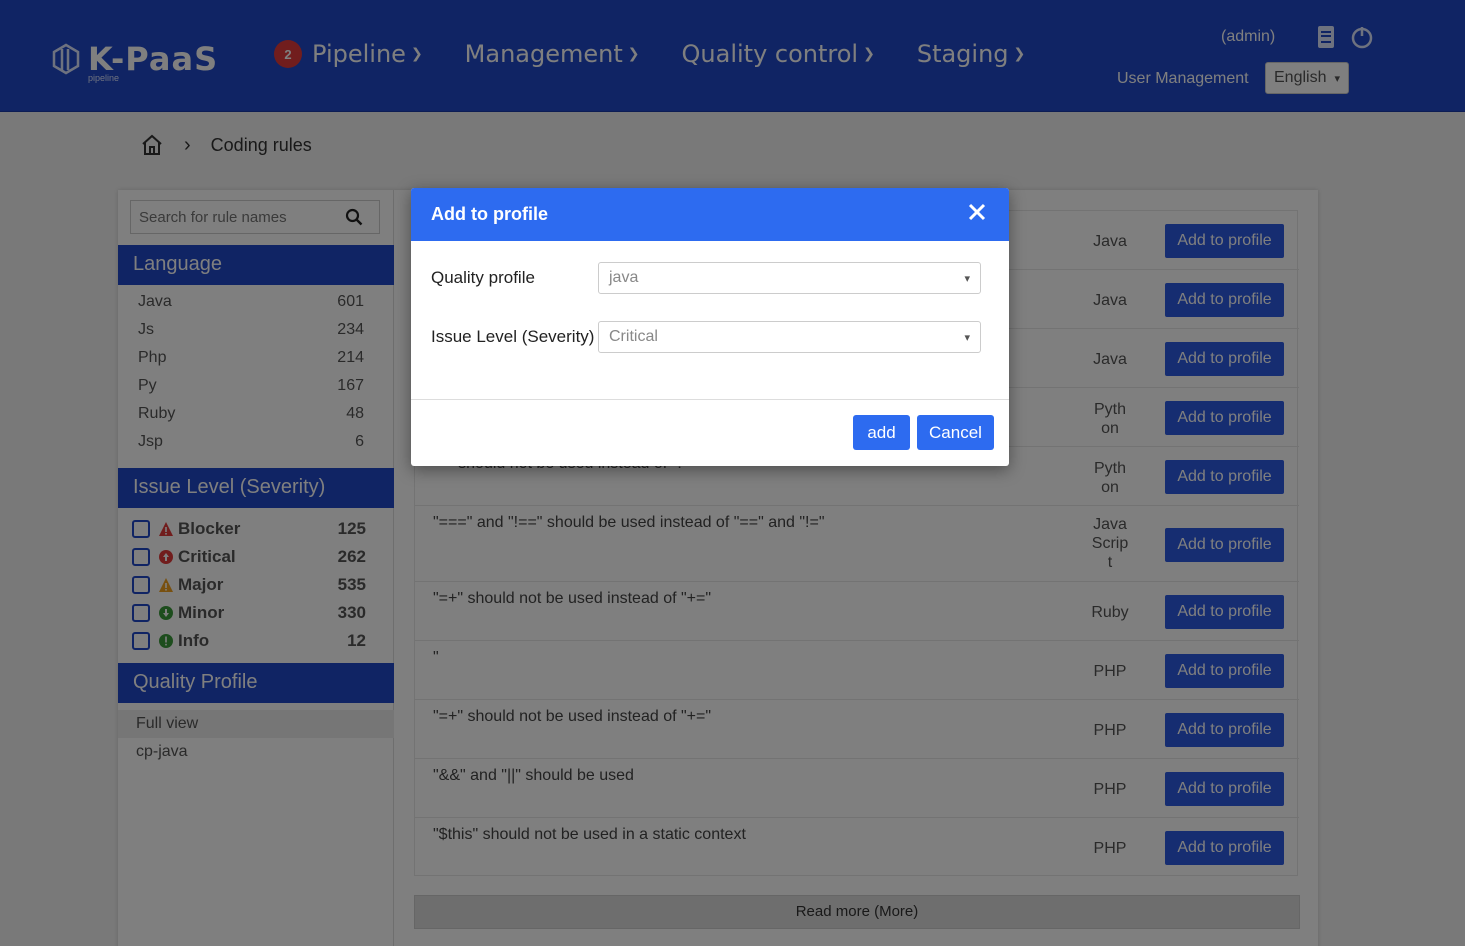  What do you see at coordinates (710, 399) in the screenshot?
I see `dialog-divider` at bounding box center [710, 399].